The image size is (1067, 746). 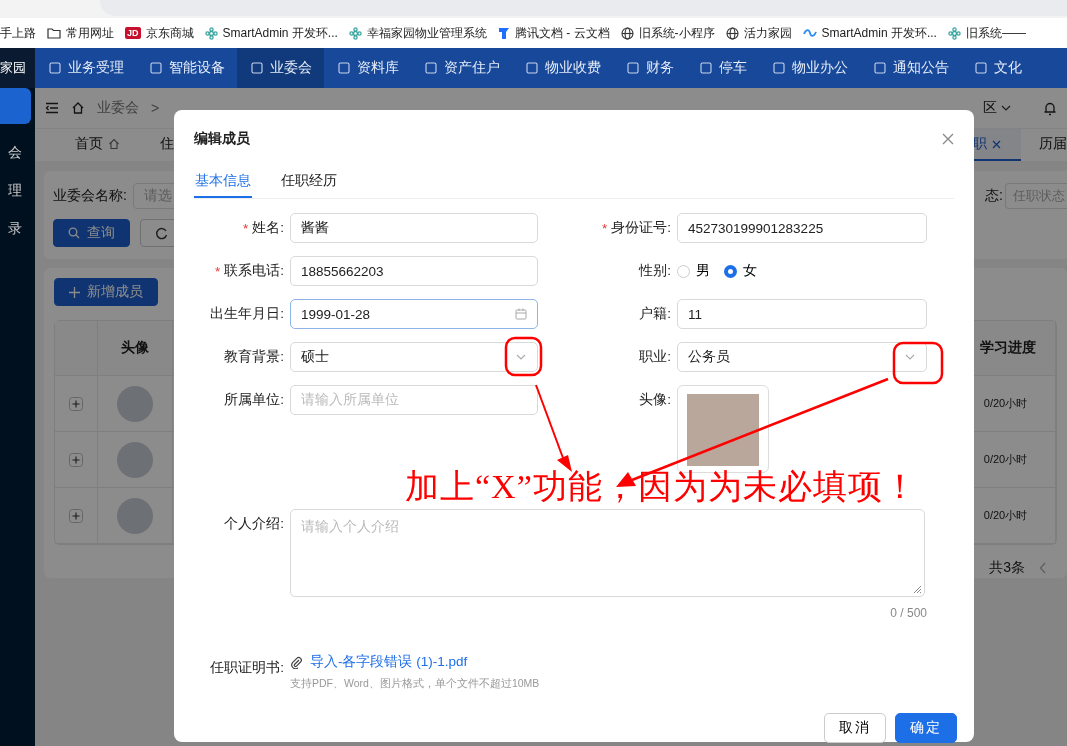 What do you see at coordinates (802, 228) in the screenshot?
I see `text-field: 452730199901283225` at bounding box center [802, 228].